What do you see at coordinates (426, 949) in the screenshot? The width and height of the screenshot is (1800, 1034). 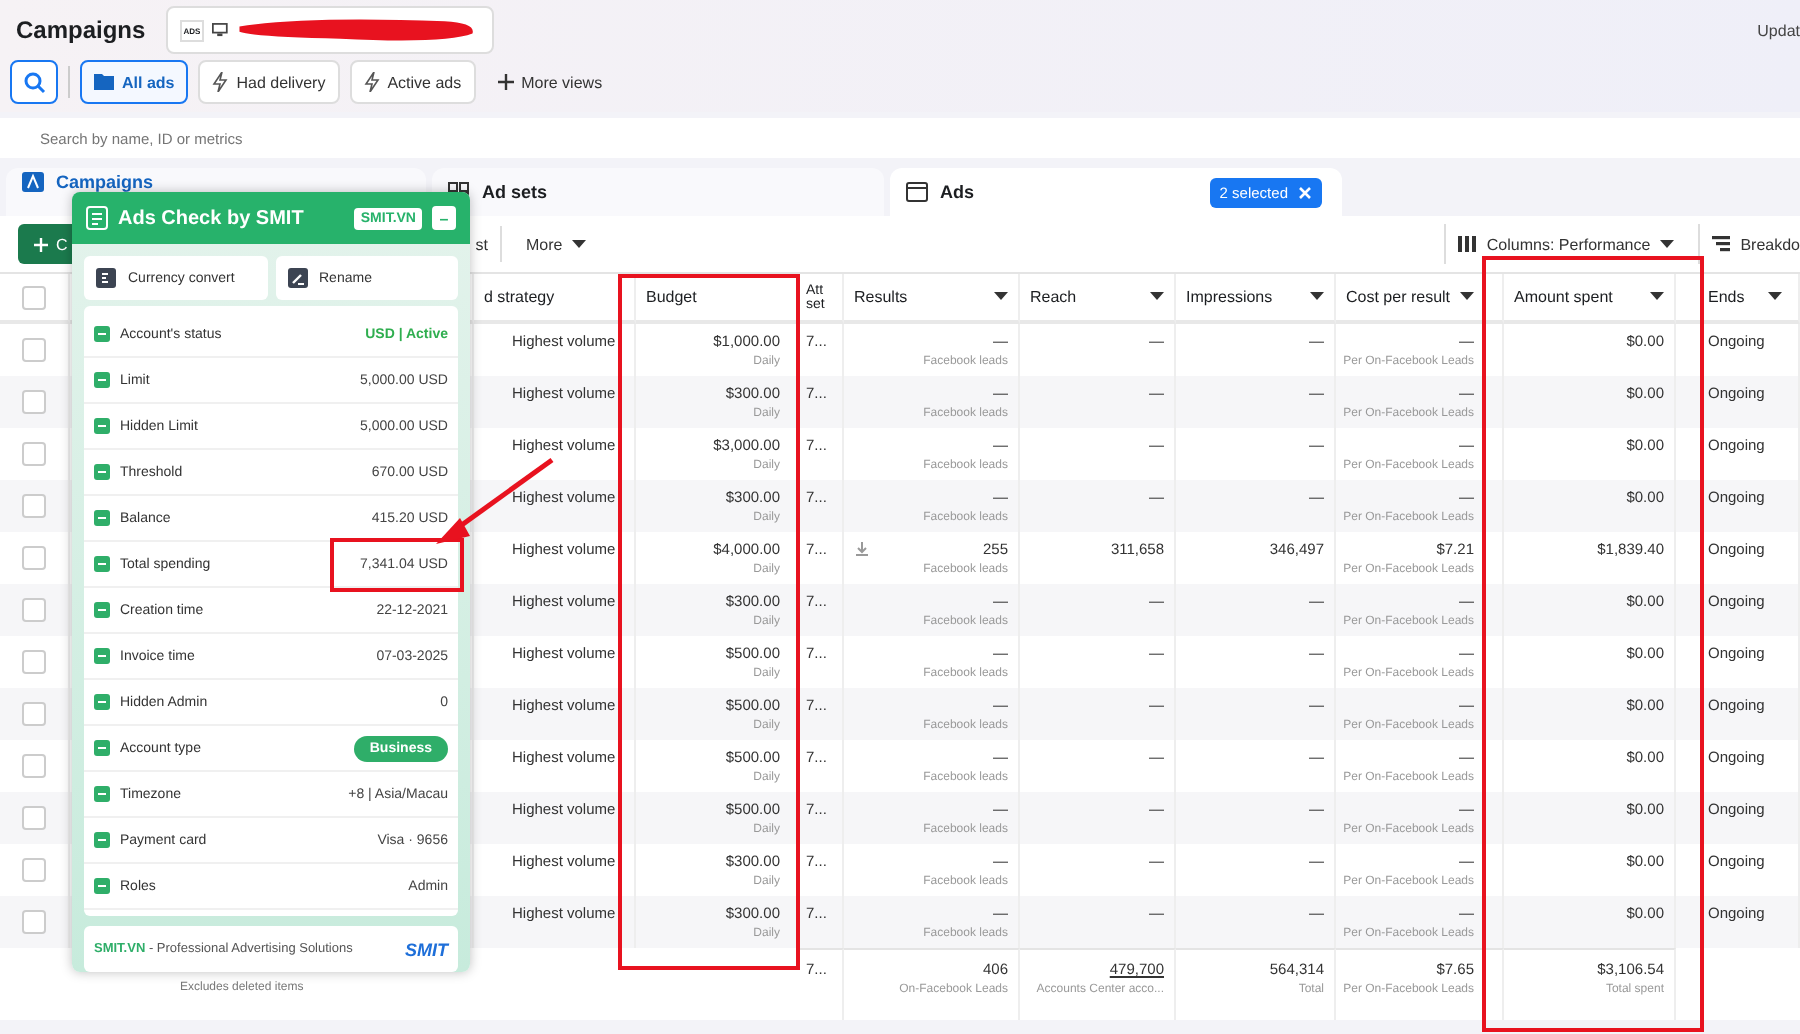 I see `logo: SMIT` at bounding box center [426, 949].